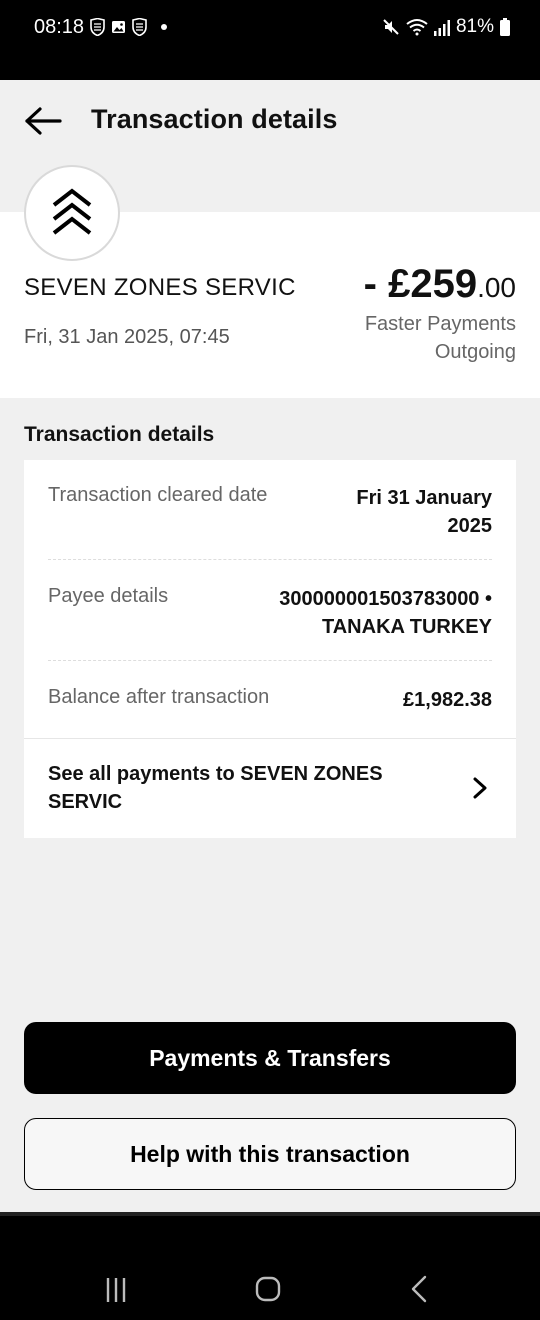  Describe the element at coordinates (248, 788) in the screenshot. I see `see-all-payments-label: See all payments to SEVEN ZONES SERVIC` at that location.